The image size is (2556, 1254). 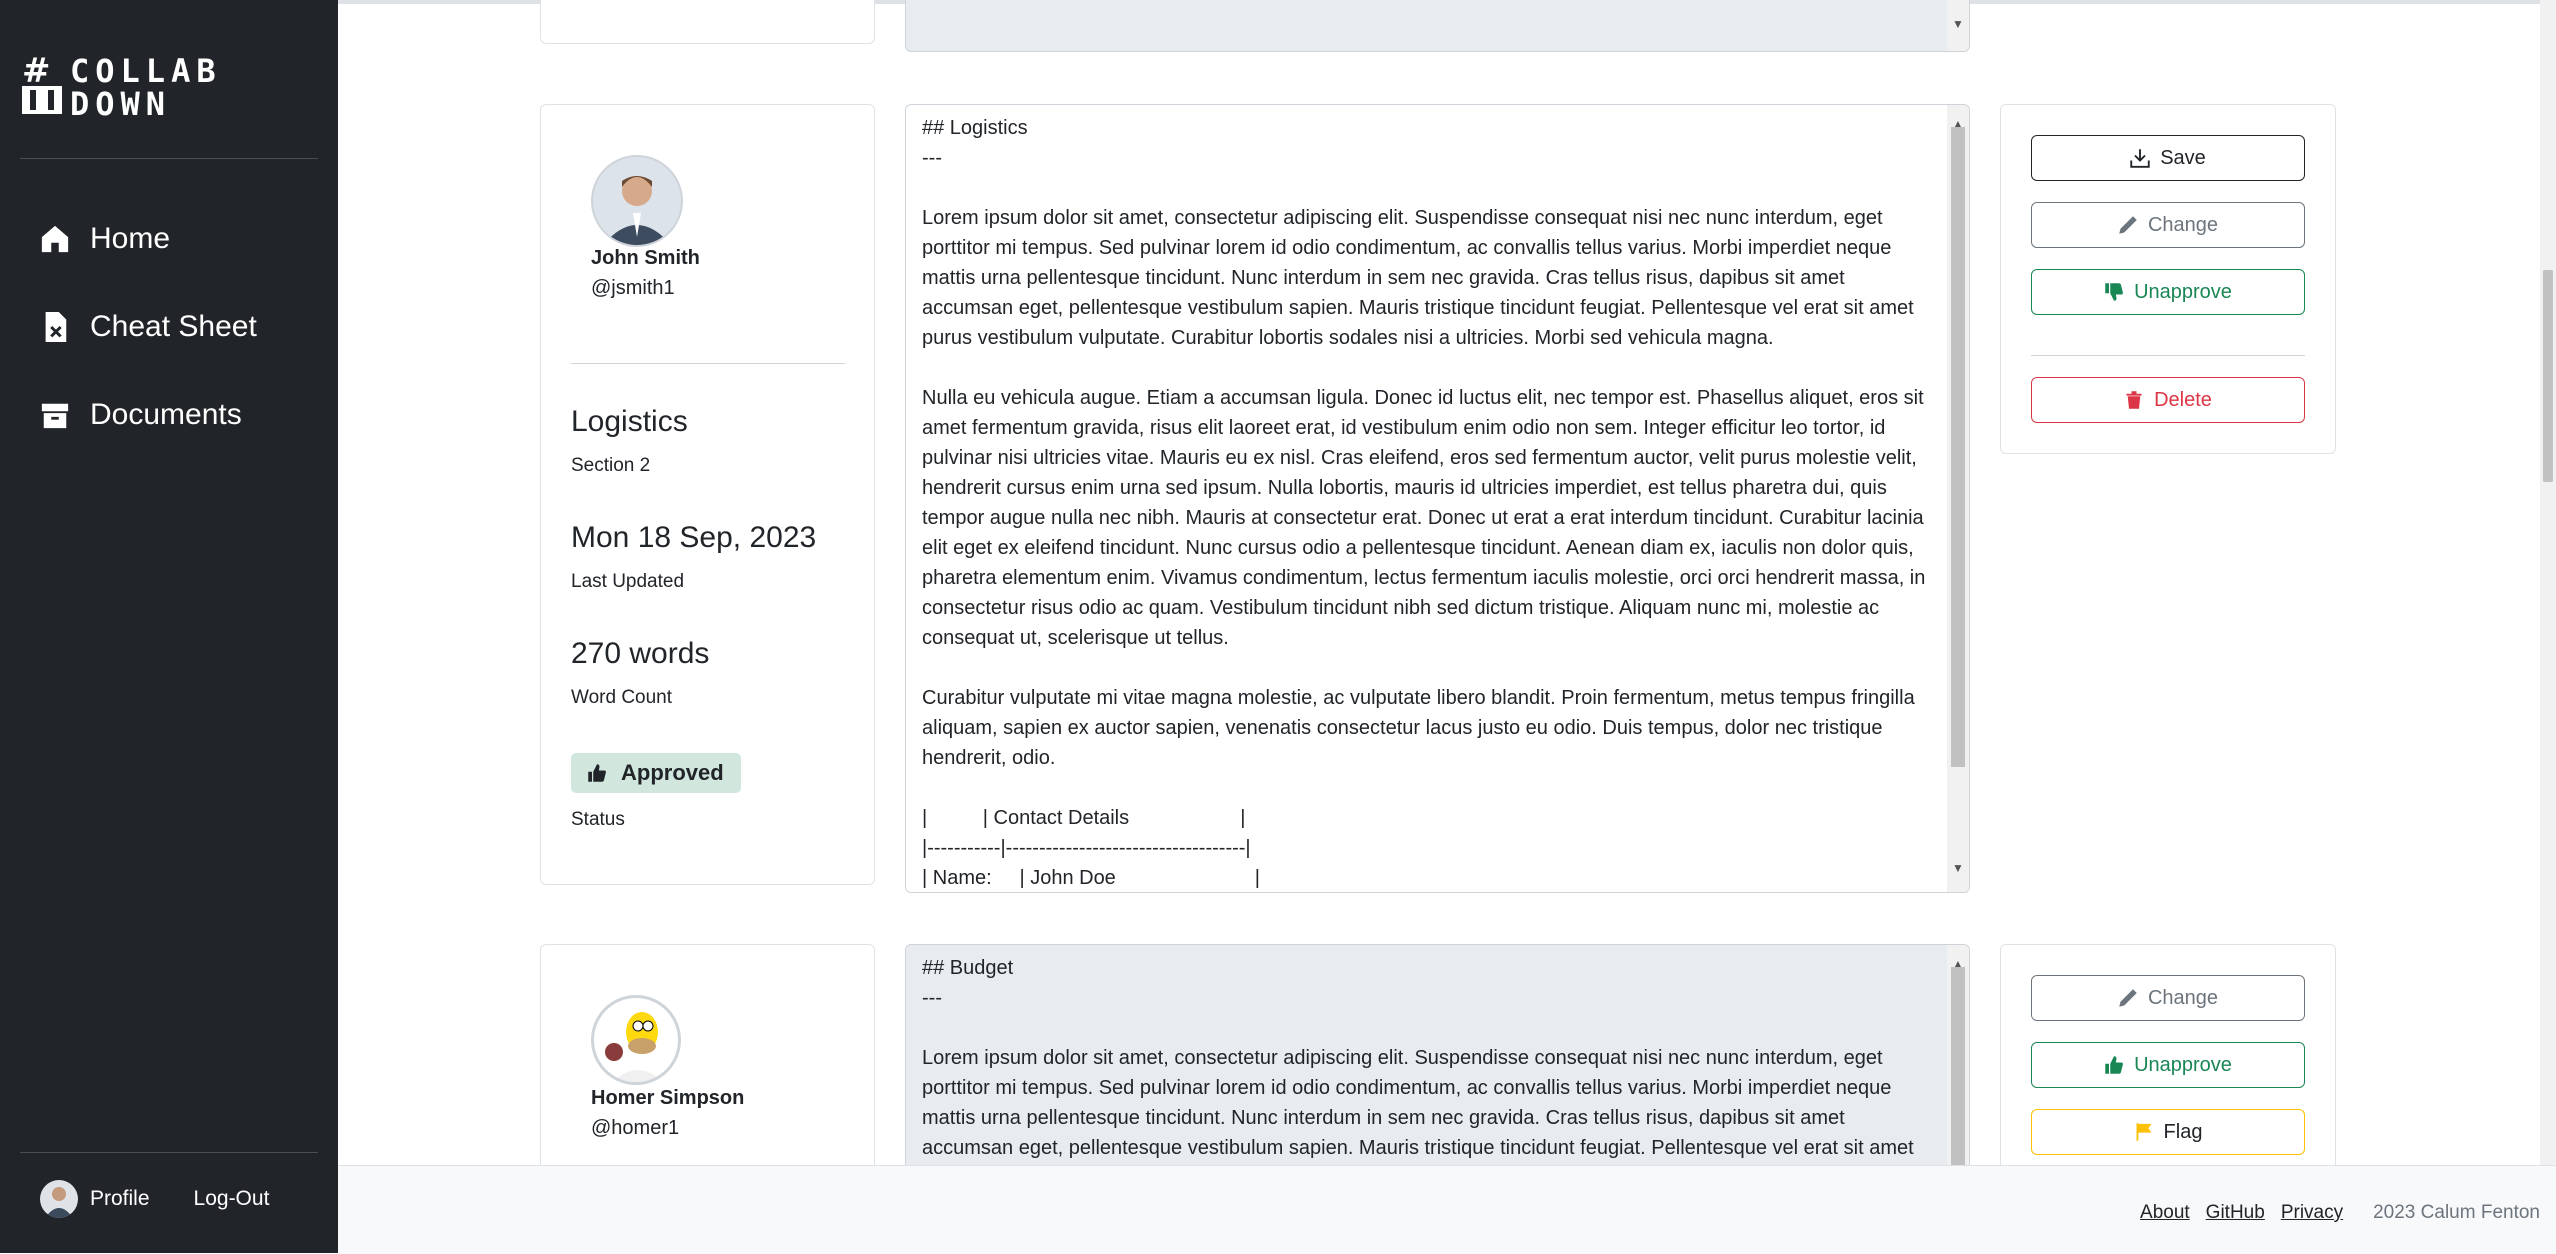 I want to click on editor-scrollbar: ▲, so click(x=1958, y=1064).